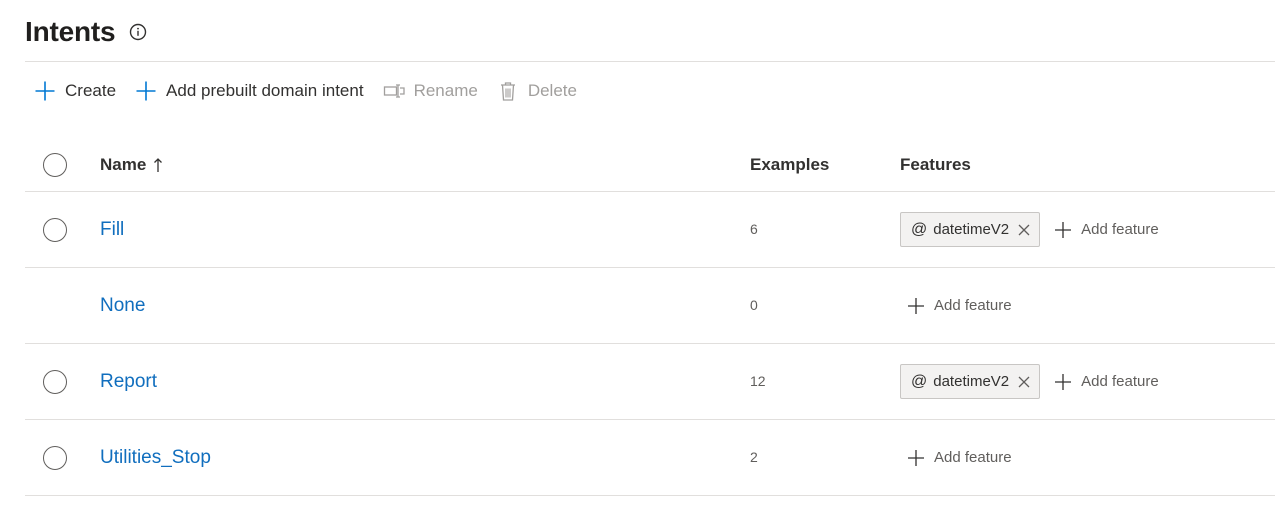 This screenshot has width=1275, height=531. I want to click on rename-button: Rename, so click(431, 91).